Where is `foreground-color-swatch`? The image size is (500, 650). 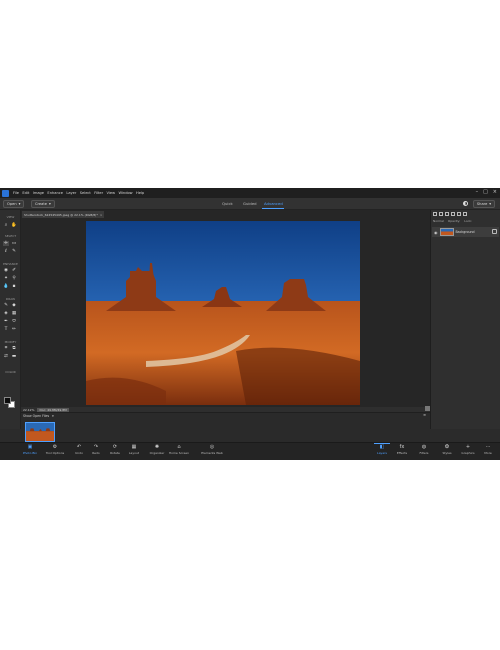
foreground-color-swatch is located at coordinates (7, 400).